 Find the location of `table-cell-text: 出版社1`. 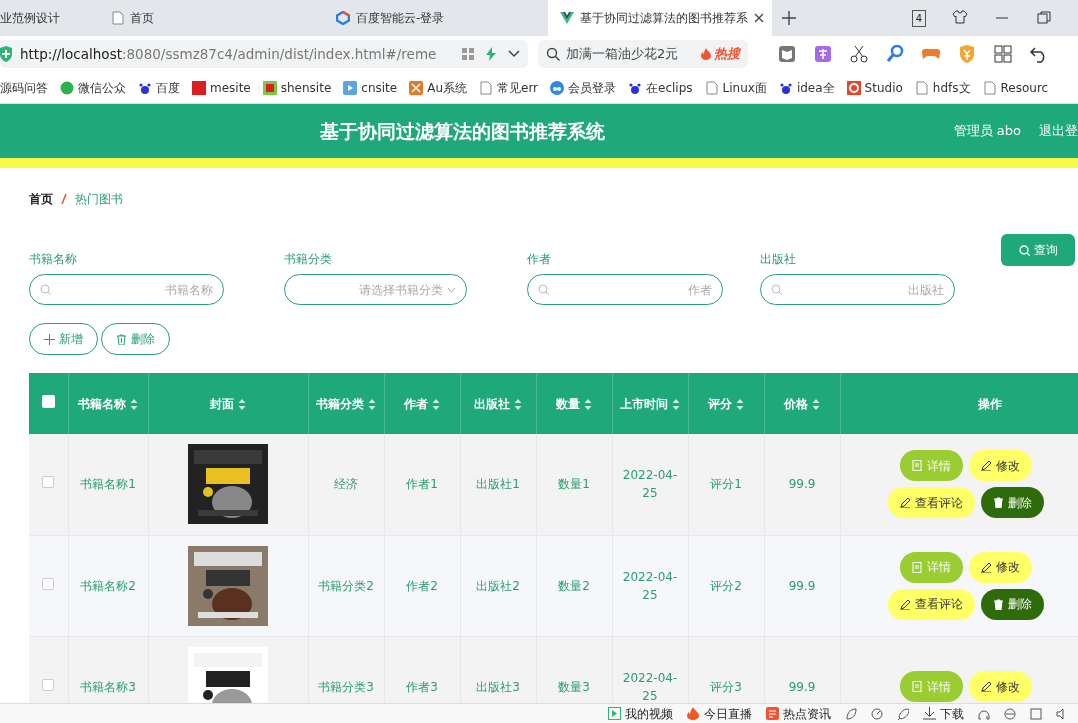

table-cell-text: 出版社1 is located at coordinates (498, 484).